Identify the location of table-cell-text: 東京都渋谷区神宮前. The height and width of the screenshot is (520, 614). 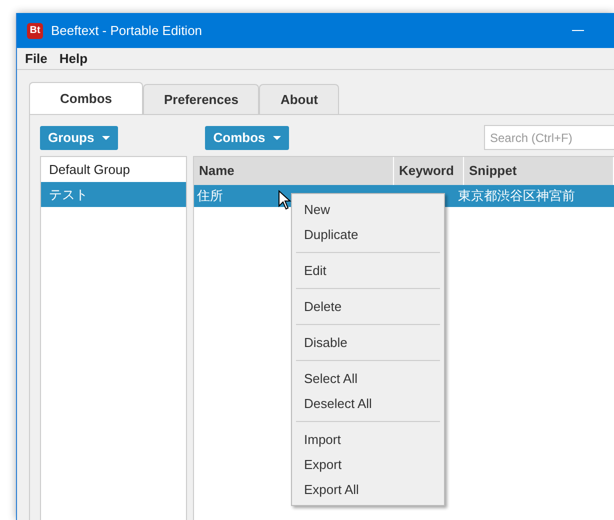
(516, 196).